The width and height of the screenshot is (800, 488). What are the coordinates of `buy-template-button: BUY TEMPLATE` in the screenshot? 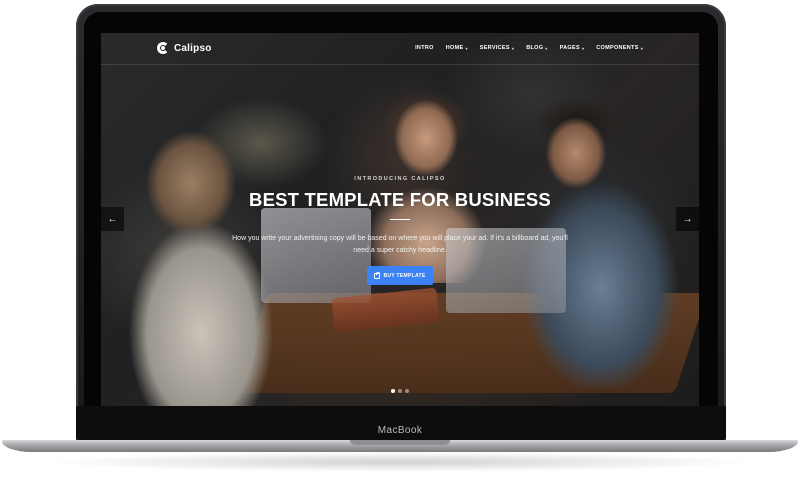 It's located at (400, 275).